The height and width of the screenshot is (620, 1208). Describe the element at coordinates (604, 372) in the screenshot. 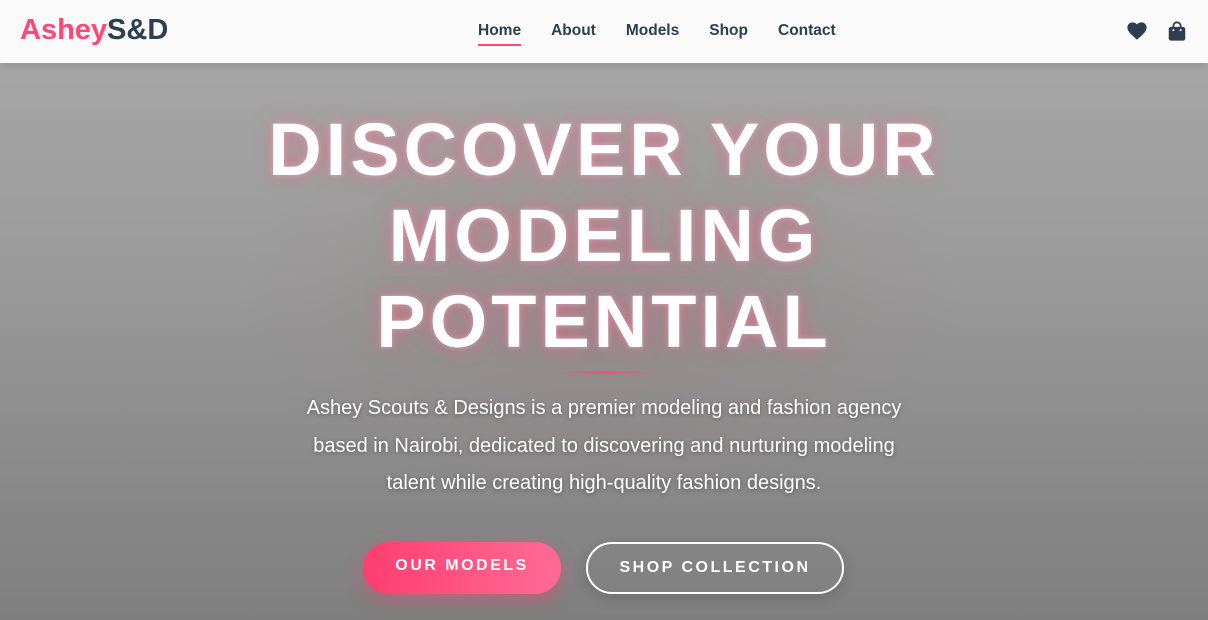

I see `title-divider` at that location.